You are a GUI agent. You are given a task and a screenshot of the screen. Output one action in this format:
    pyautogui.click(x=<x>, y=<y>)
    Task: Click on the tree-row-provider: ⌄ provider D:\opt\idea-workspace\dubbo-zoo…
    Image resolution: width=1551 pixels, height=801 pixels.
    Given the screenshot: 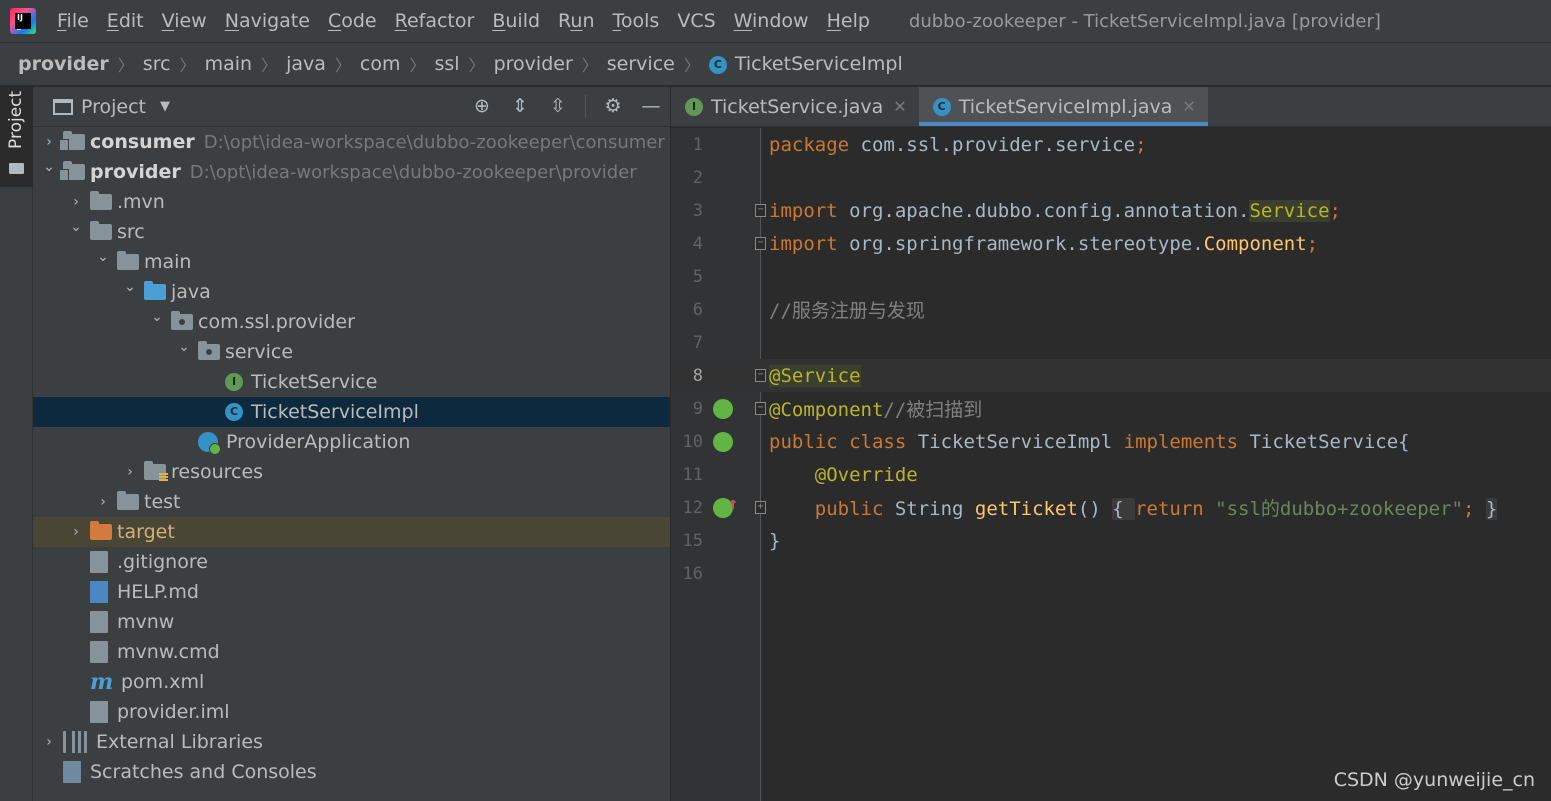 What is the action you would take?
    pyautogui.click(x=351, y=172)
    